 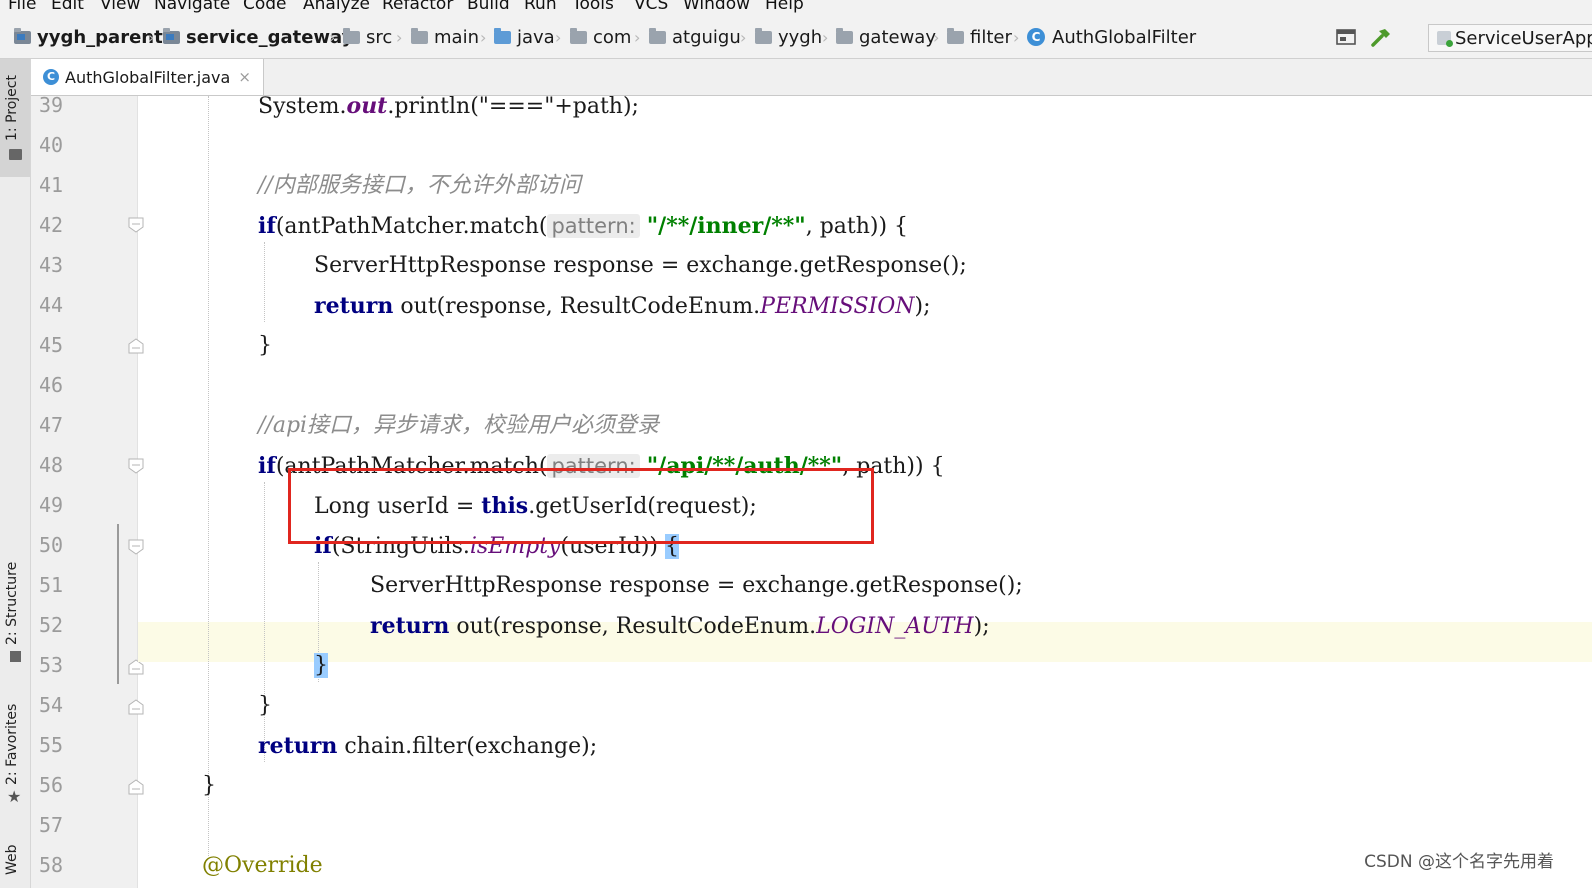 What do you see at coordinates (1510, 38) in the screenshot?
I see `run-configuration-selector: ServiceUserApp` at bounding box center [1510, 38].